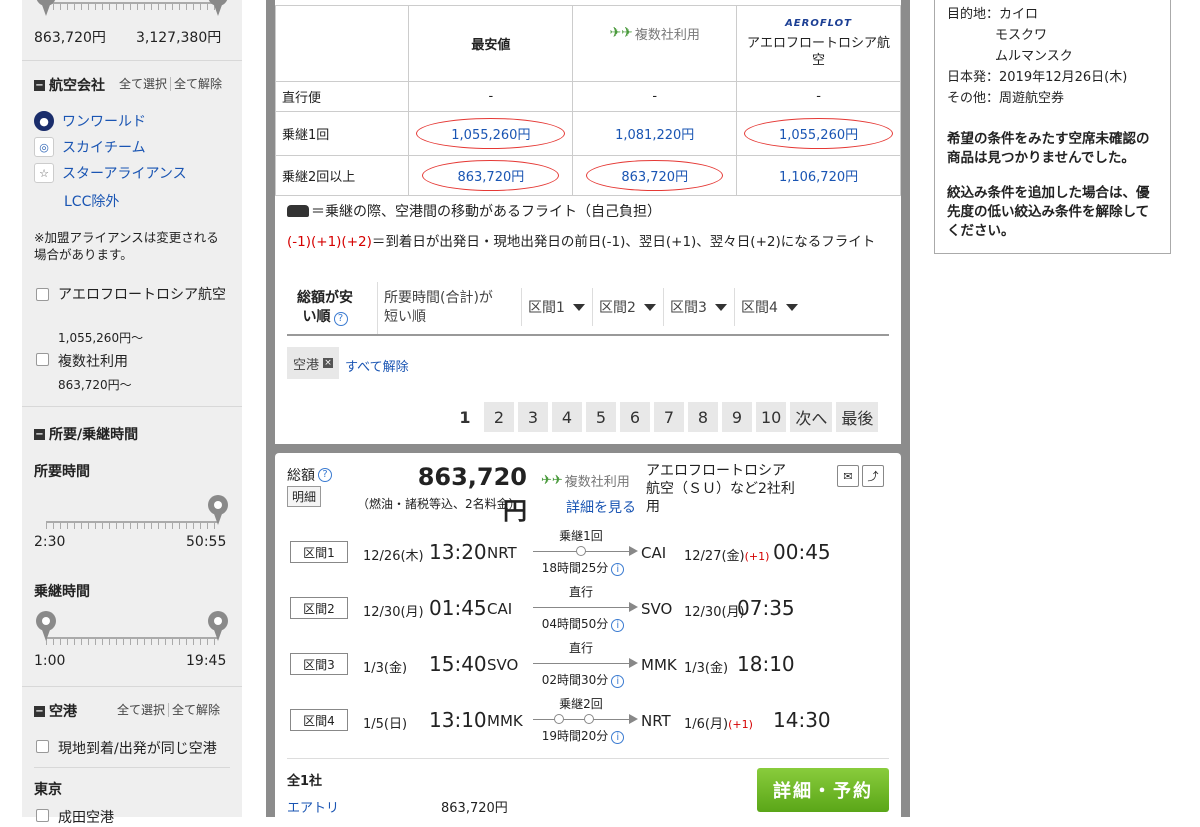 The image size is (1200, 827). Describe the element at coordinates (110, 173) in the screenshot. I see `alliance-star: ☆ スターアライアンス` at that location.